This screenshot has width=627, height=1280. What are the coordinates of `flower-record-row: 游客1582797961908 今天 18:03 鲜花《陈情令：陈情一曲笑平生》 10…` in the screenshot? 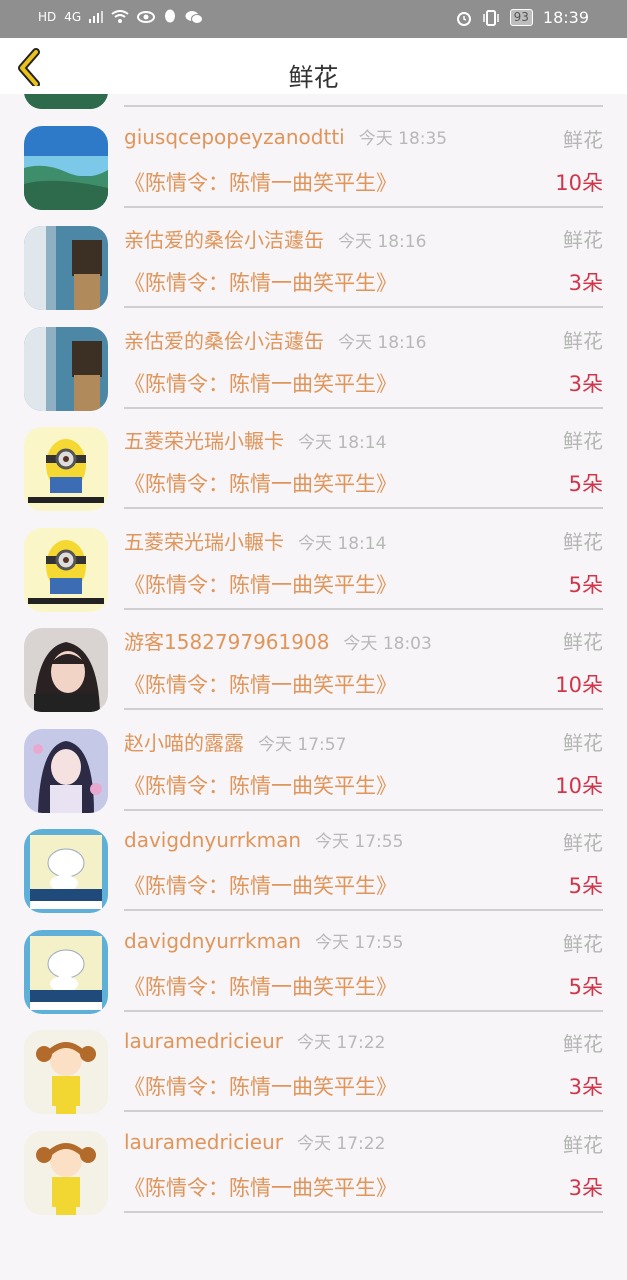 It's located at (313, 661).